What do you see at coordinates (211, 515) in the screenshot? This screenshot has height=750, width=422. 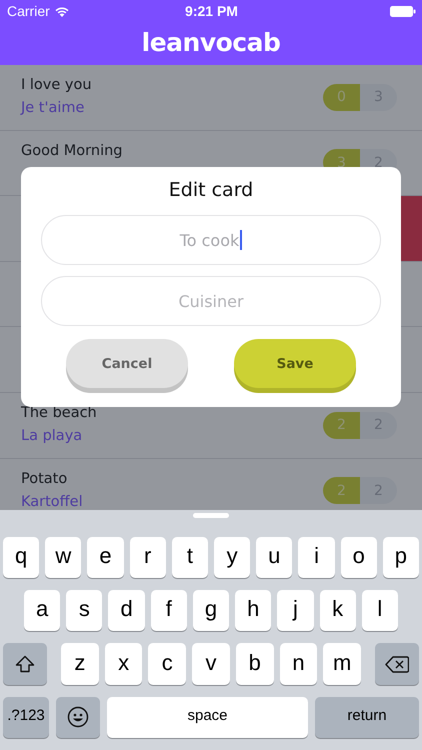 I see `drag-handle` at bounding box center [211, 515].